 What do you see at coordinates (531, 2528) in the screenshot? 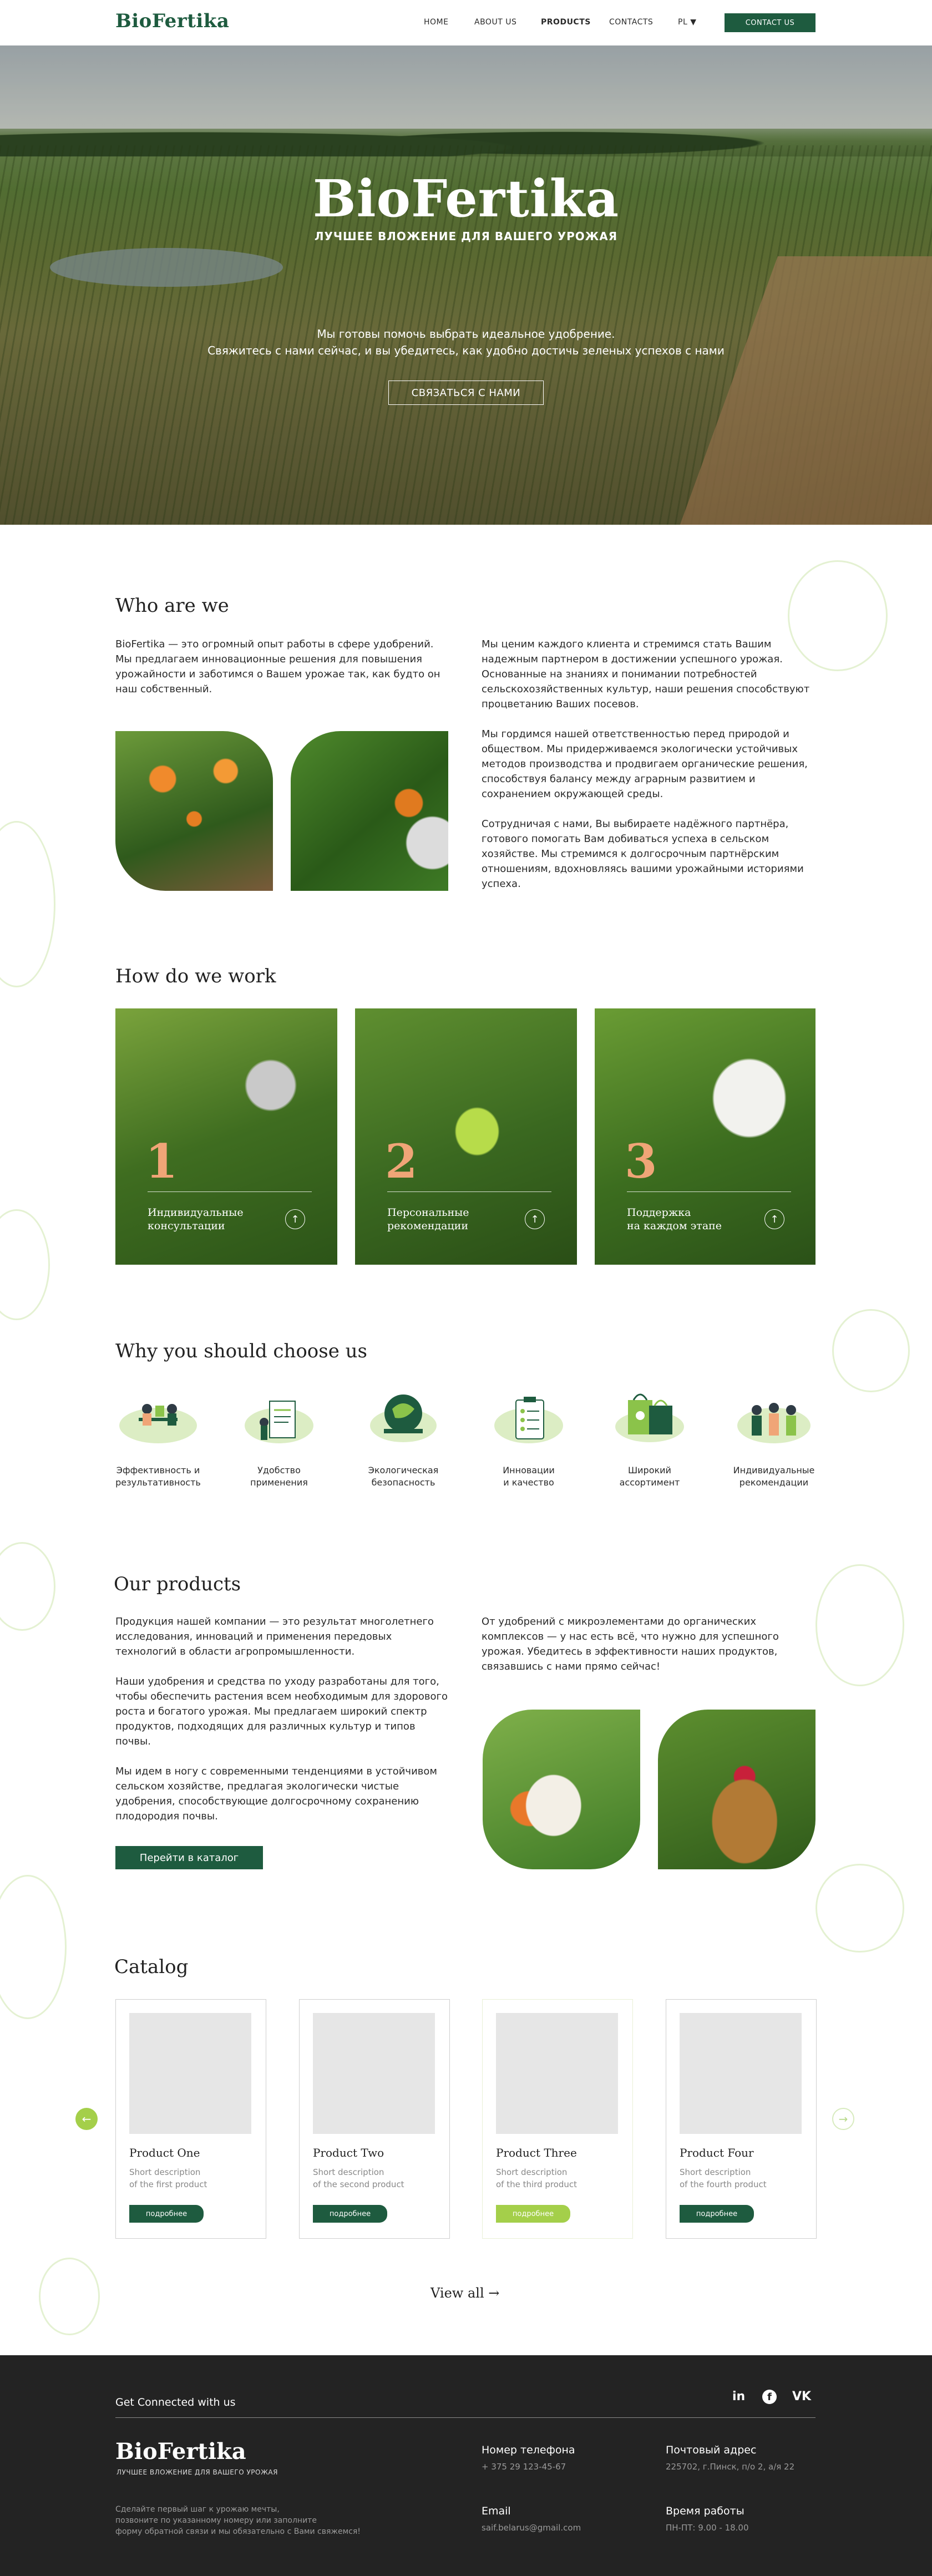
I see `footer-email: saif.belarus@gmail.com` at bounding box center [531, 2528].